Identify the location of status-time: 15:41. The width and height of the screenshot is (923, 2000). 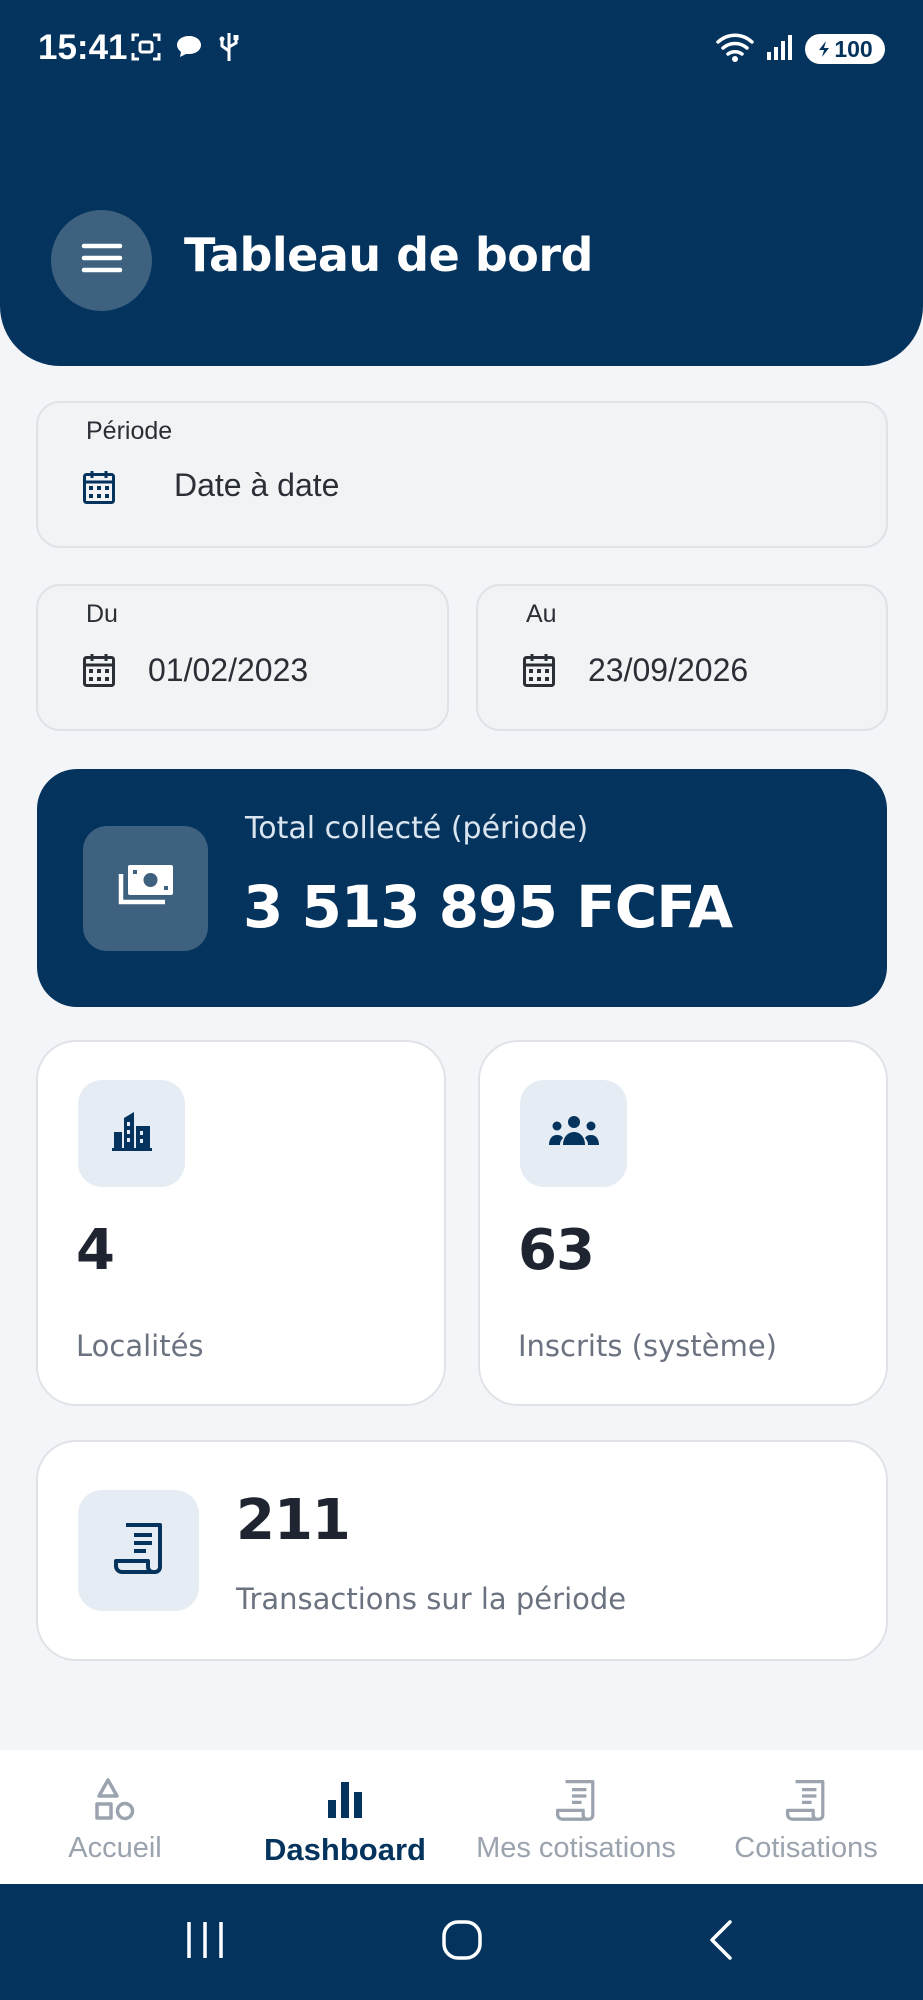
(83, 47).